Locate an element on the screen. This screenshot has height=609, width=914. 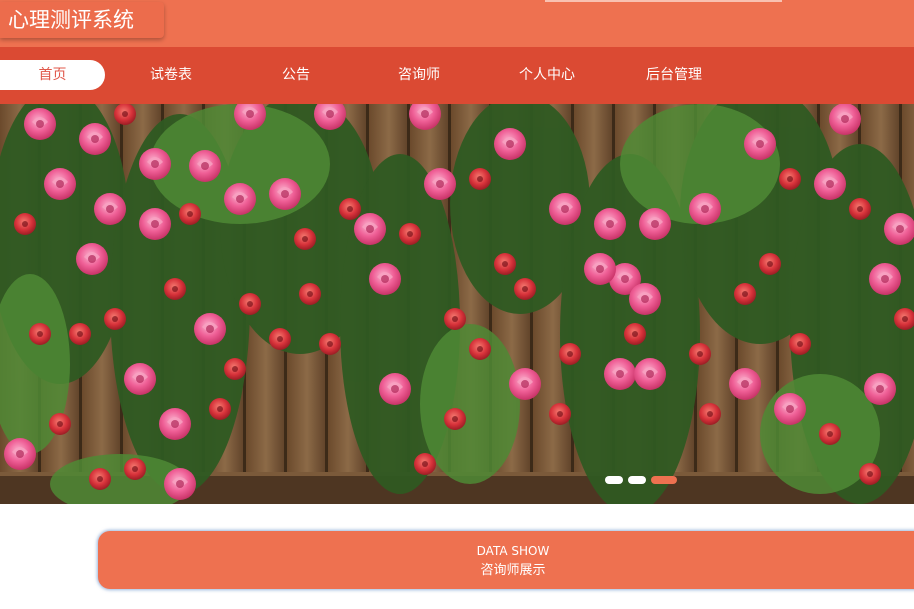
header-strip is located at coordinates (663, 1).